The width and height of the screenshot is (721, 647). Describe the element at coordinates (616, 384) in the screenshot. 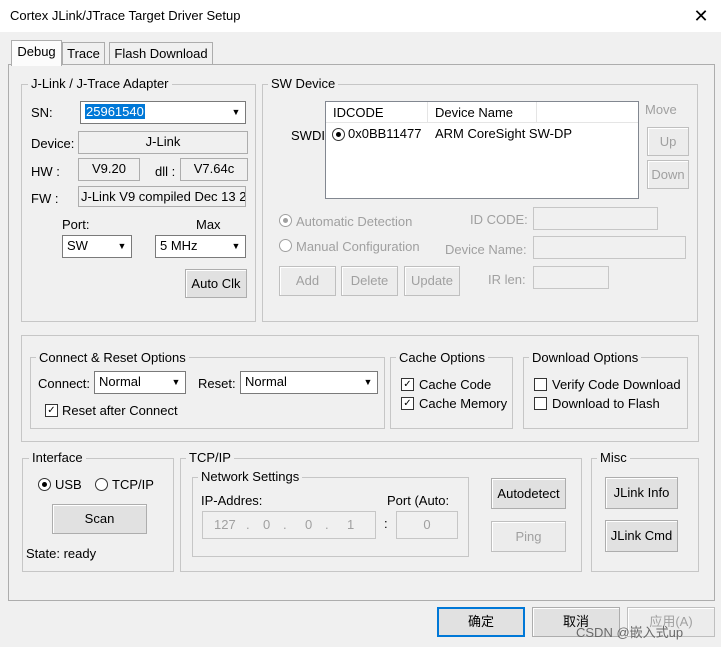

I see `verify-download-label: Verify Code Download` at that location.